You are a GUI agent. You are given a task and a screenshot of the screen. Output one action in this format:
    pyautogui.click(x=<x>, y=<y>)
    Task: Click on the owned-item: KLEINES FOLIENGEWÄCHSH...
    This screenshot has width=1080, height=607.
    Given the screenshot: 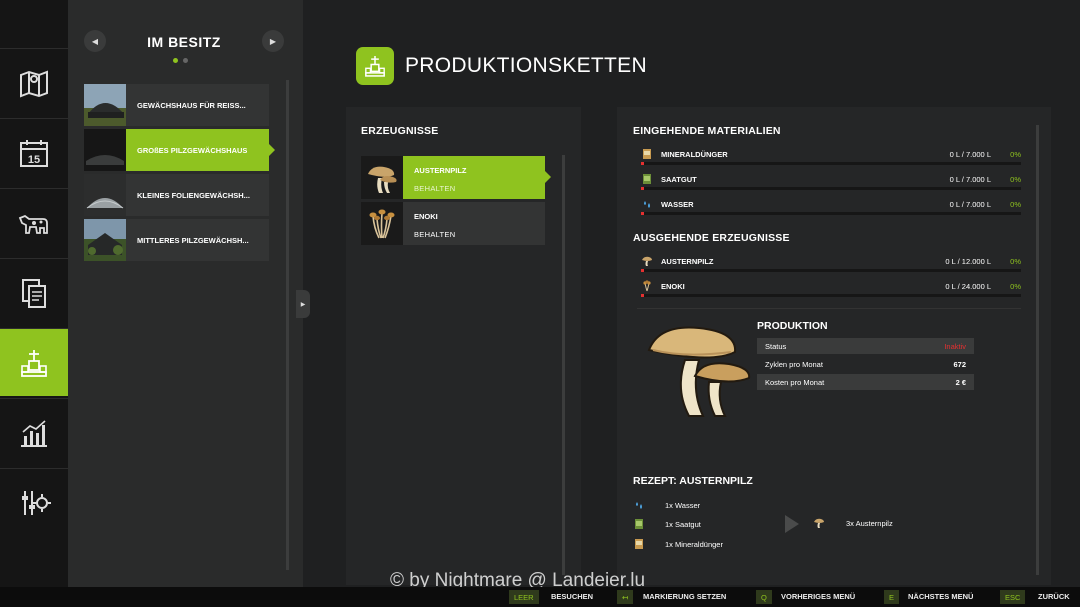 What is the action you would take?
    pyautogui.click(x=176, y=195)
    